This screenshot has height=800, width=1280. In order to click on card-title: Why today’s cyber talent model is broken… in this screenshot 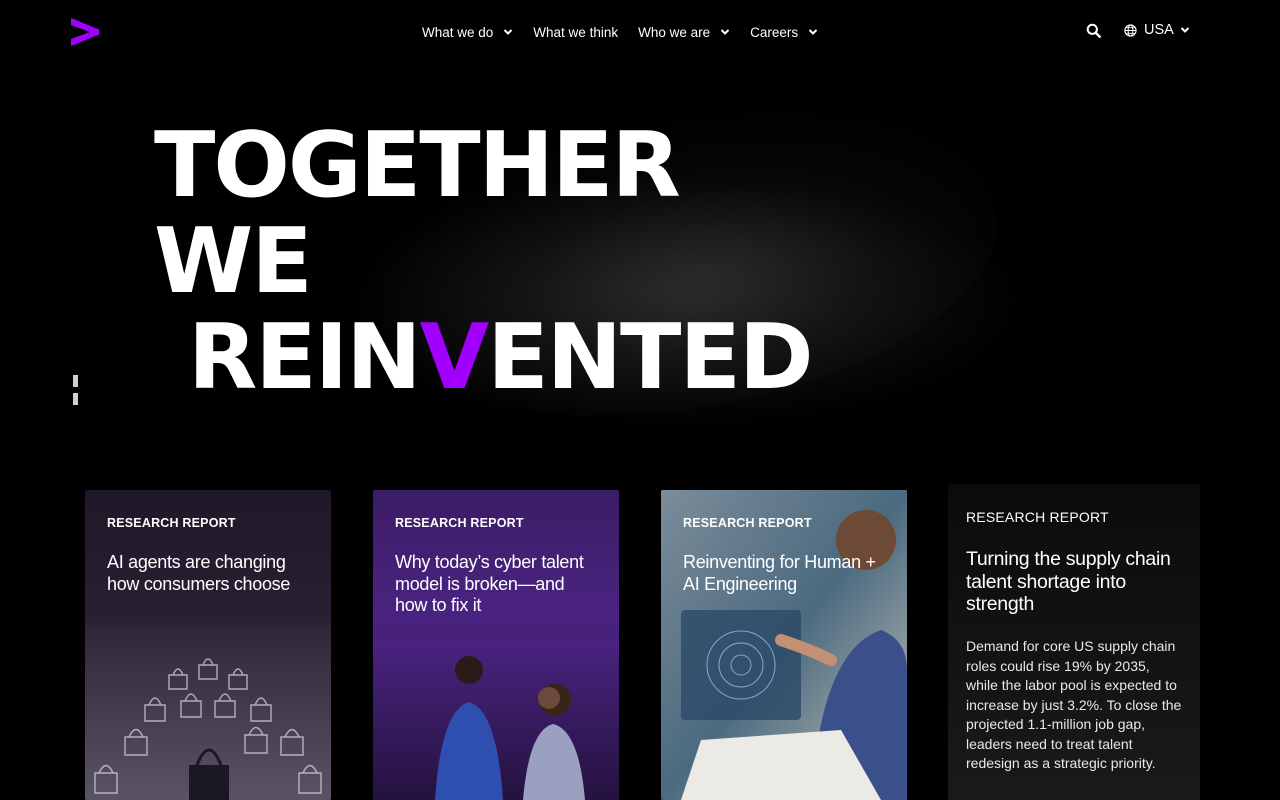, I will do `click(489, 583)`.